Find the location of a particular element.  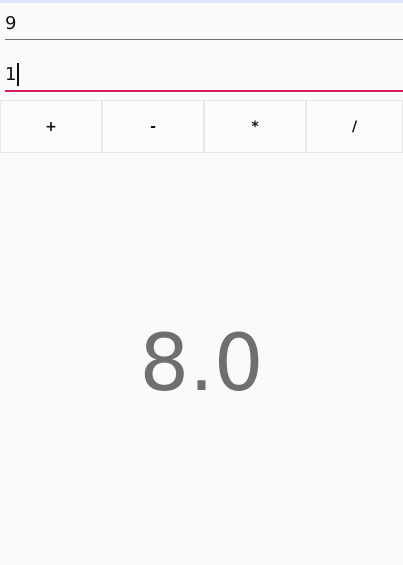

operation-buttons: + - * / is located at coordinates (201, 126).